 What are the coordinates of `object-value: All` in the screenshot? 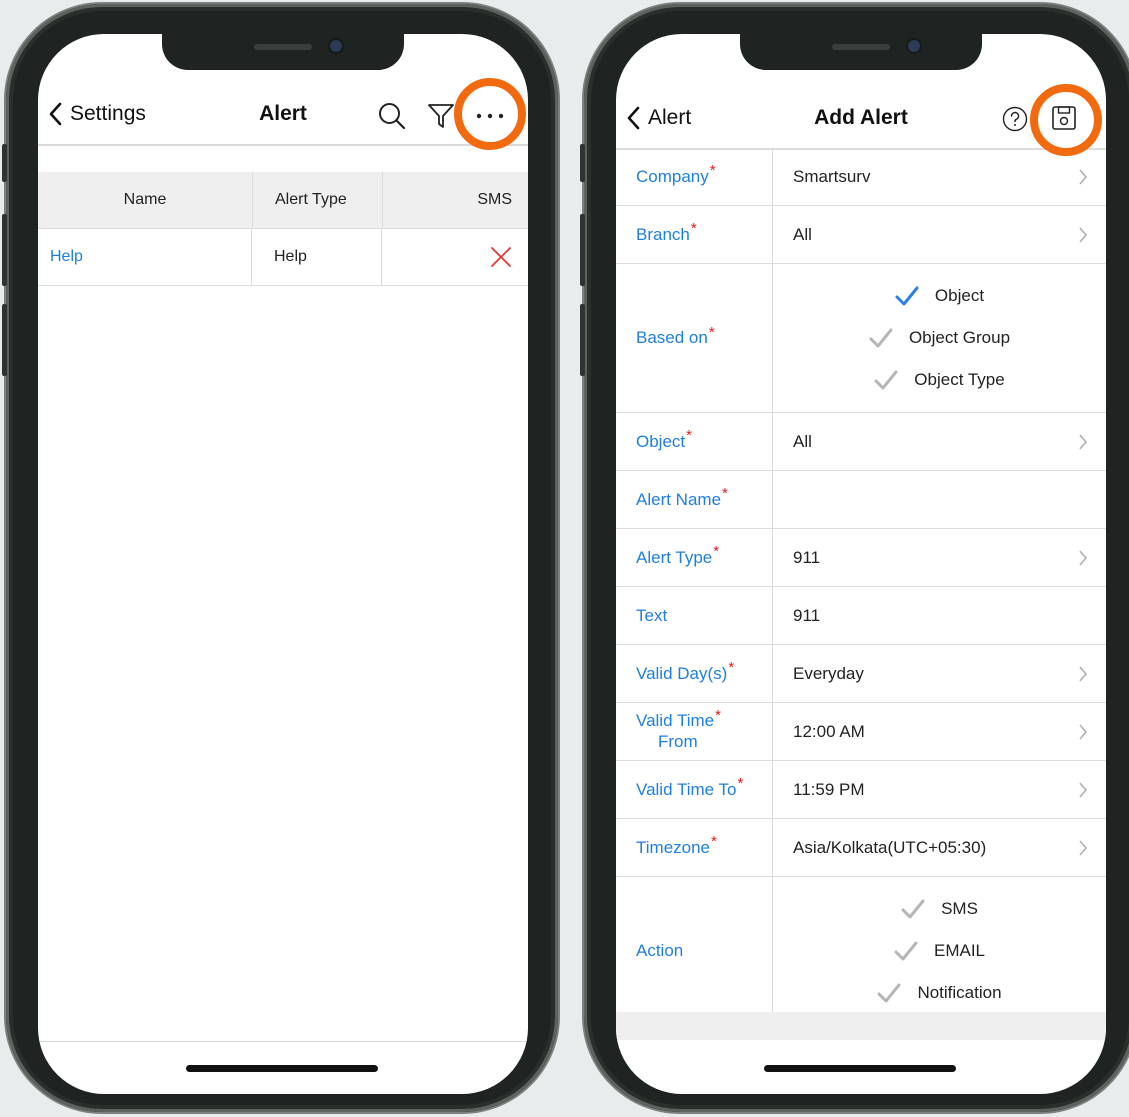 It's located at (802, 441).